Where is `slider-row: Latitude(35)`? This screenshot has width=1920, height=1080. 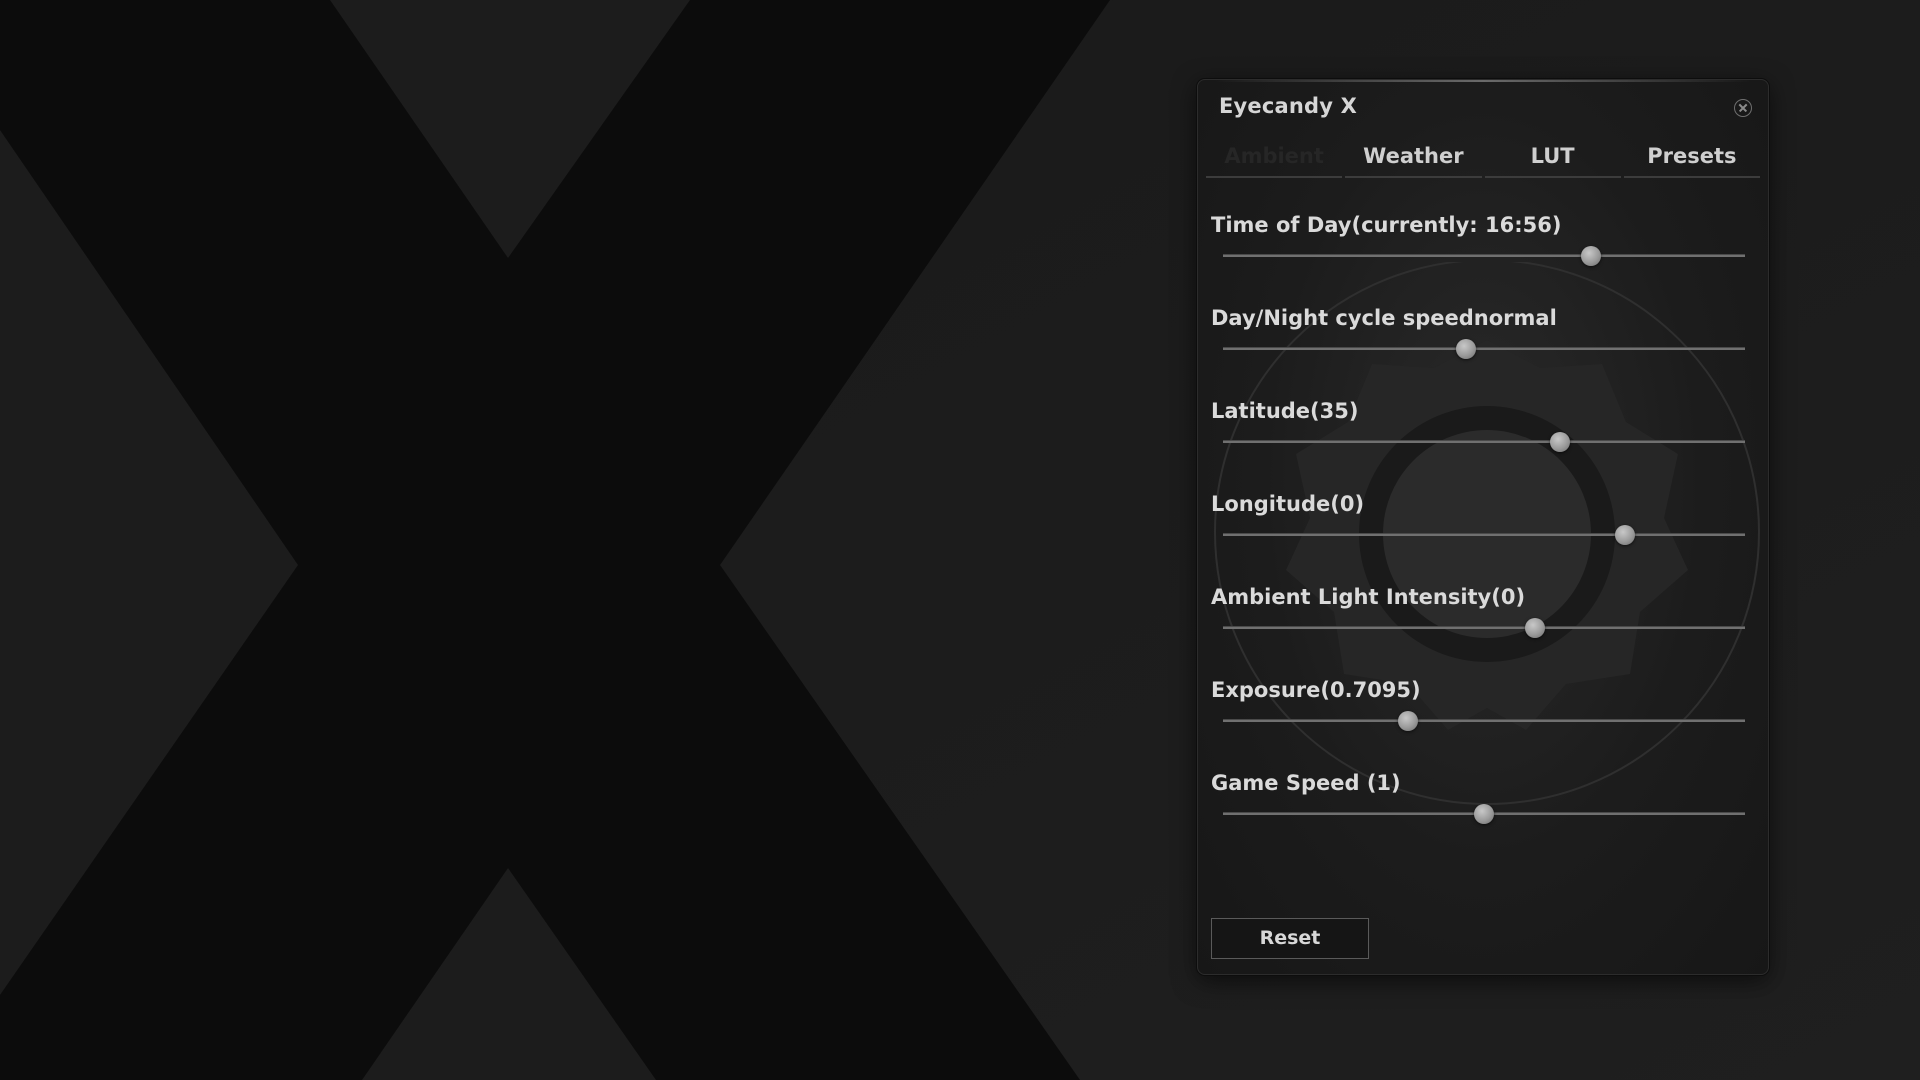
slider-row: Latitude(35) is located at coordinates (1483, 445).